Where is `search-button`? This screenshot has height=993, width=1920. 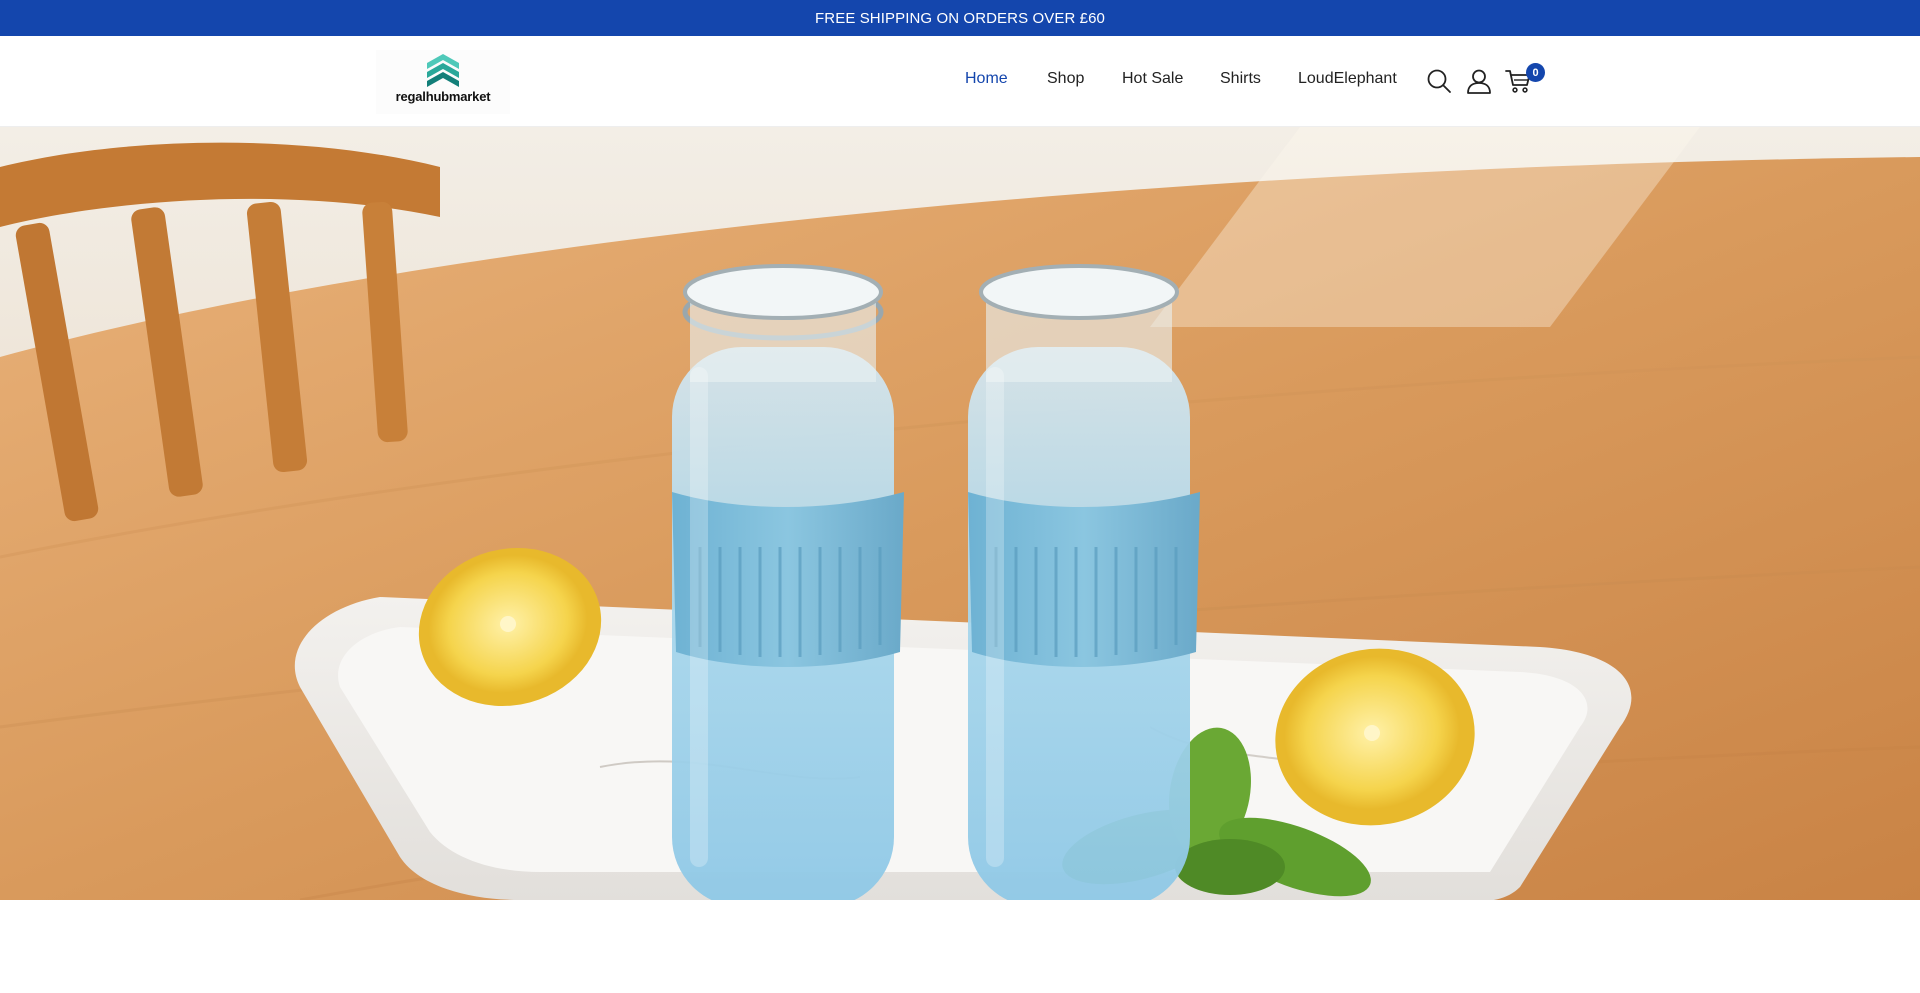
search-button is located at coordinates (1439, 81).